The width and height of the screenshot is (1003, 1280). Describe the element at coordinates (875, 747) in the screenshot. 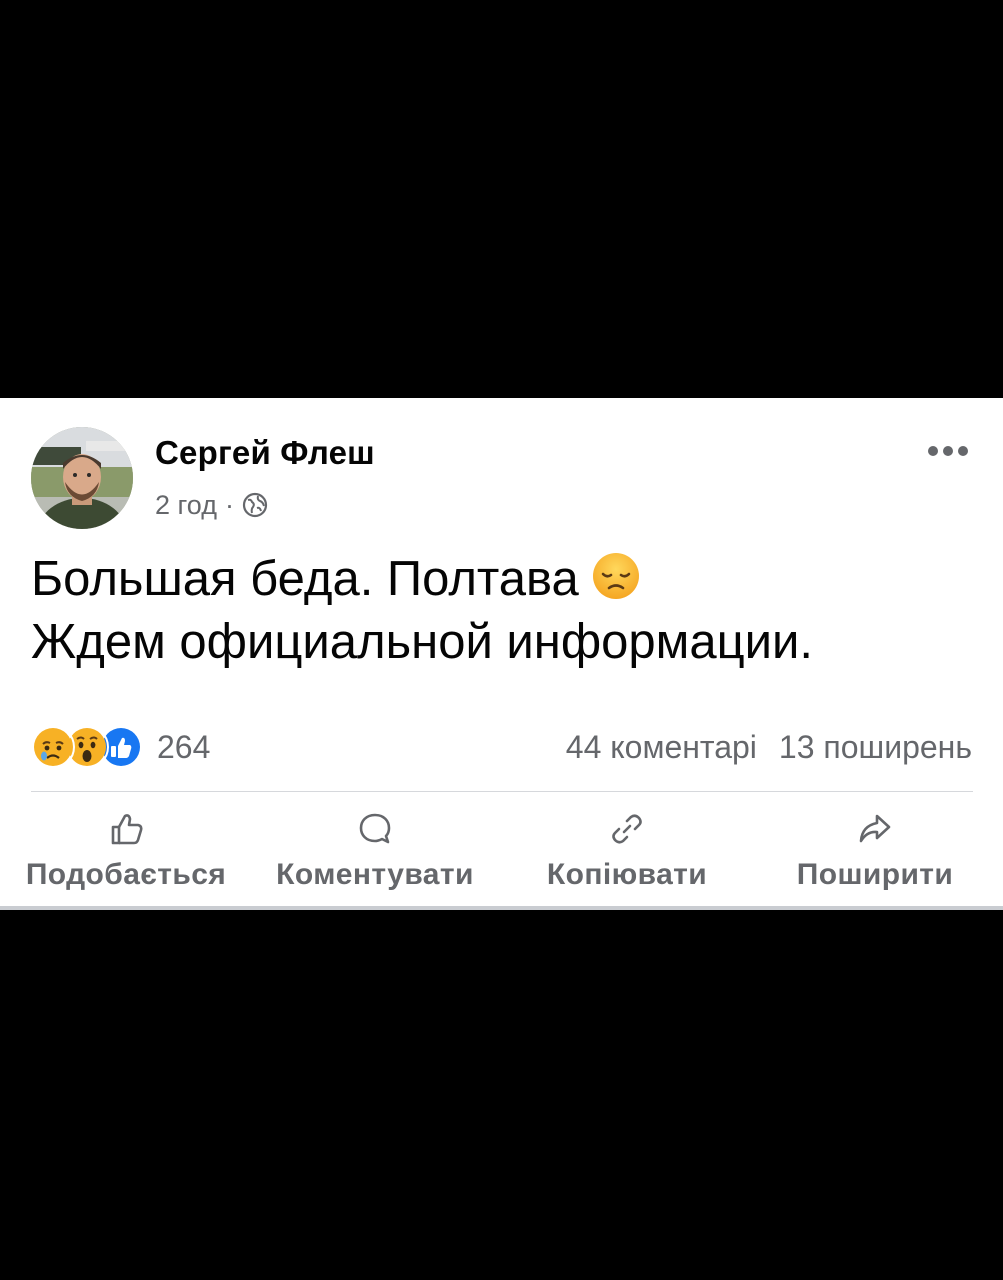

I see `shares-count: 13 поширень` at that location.